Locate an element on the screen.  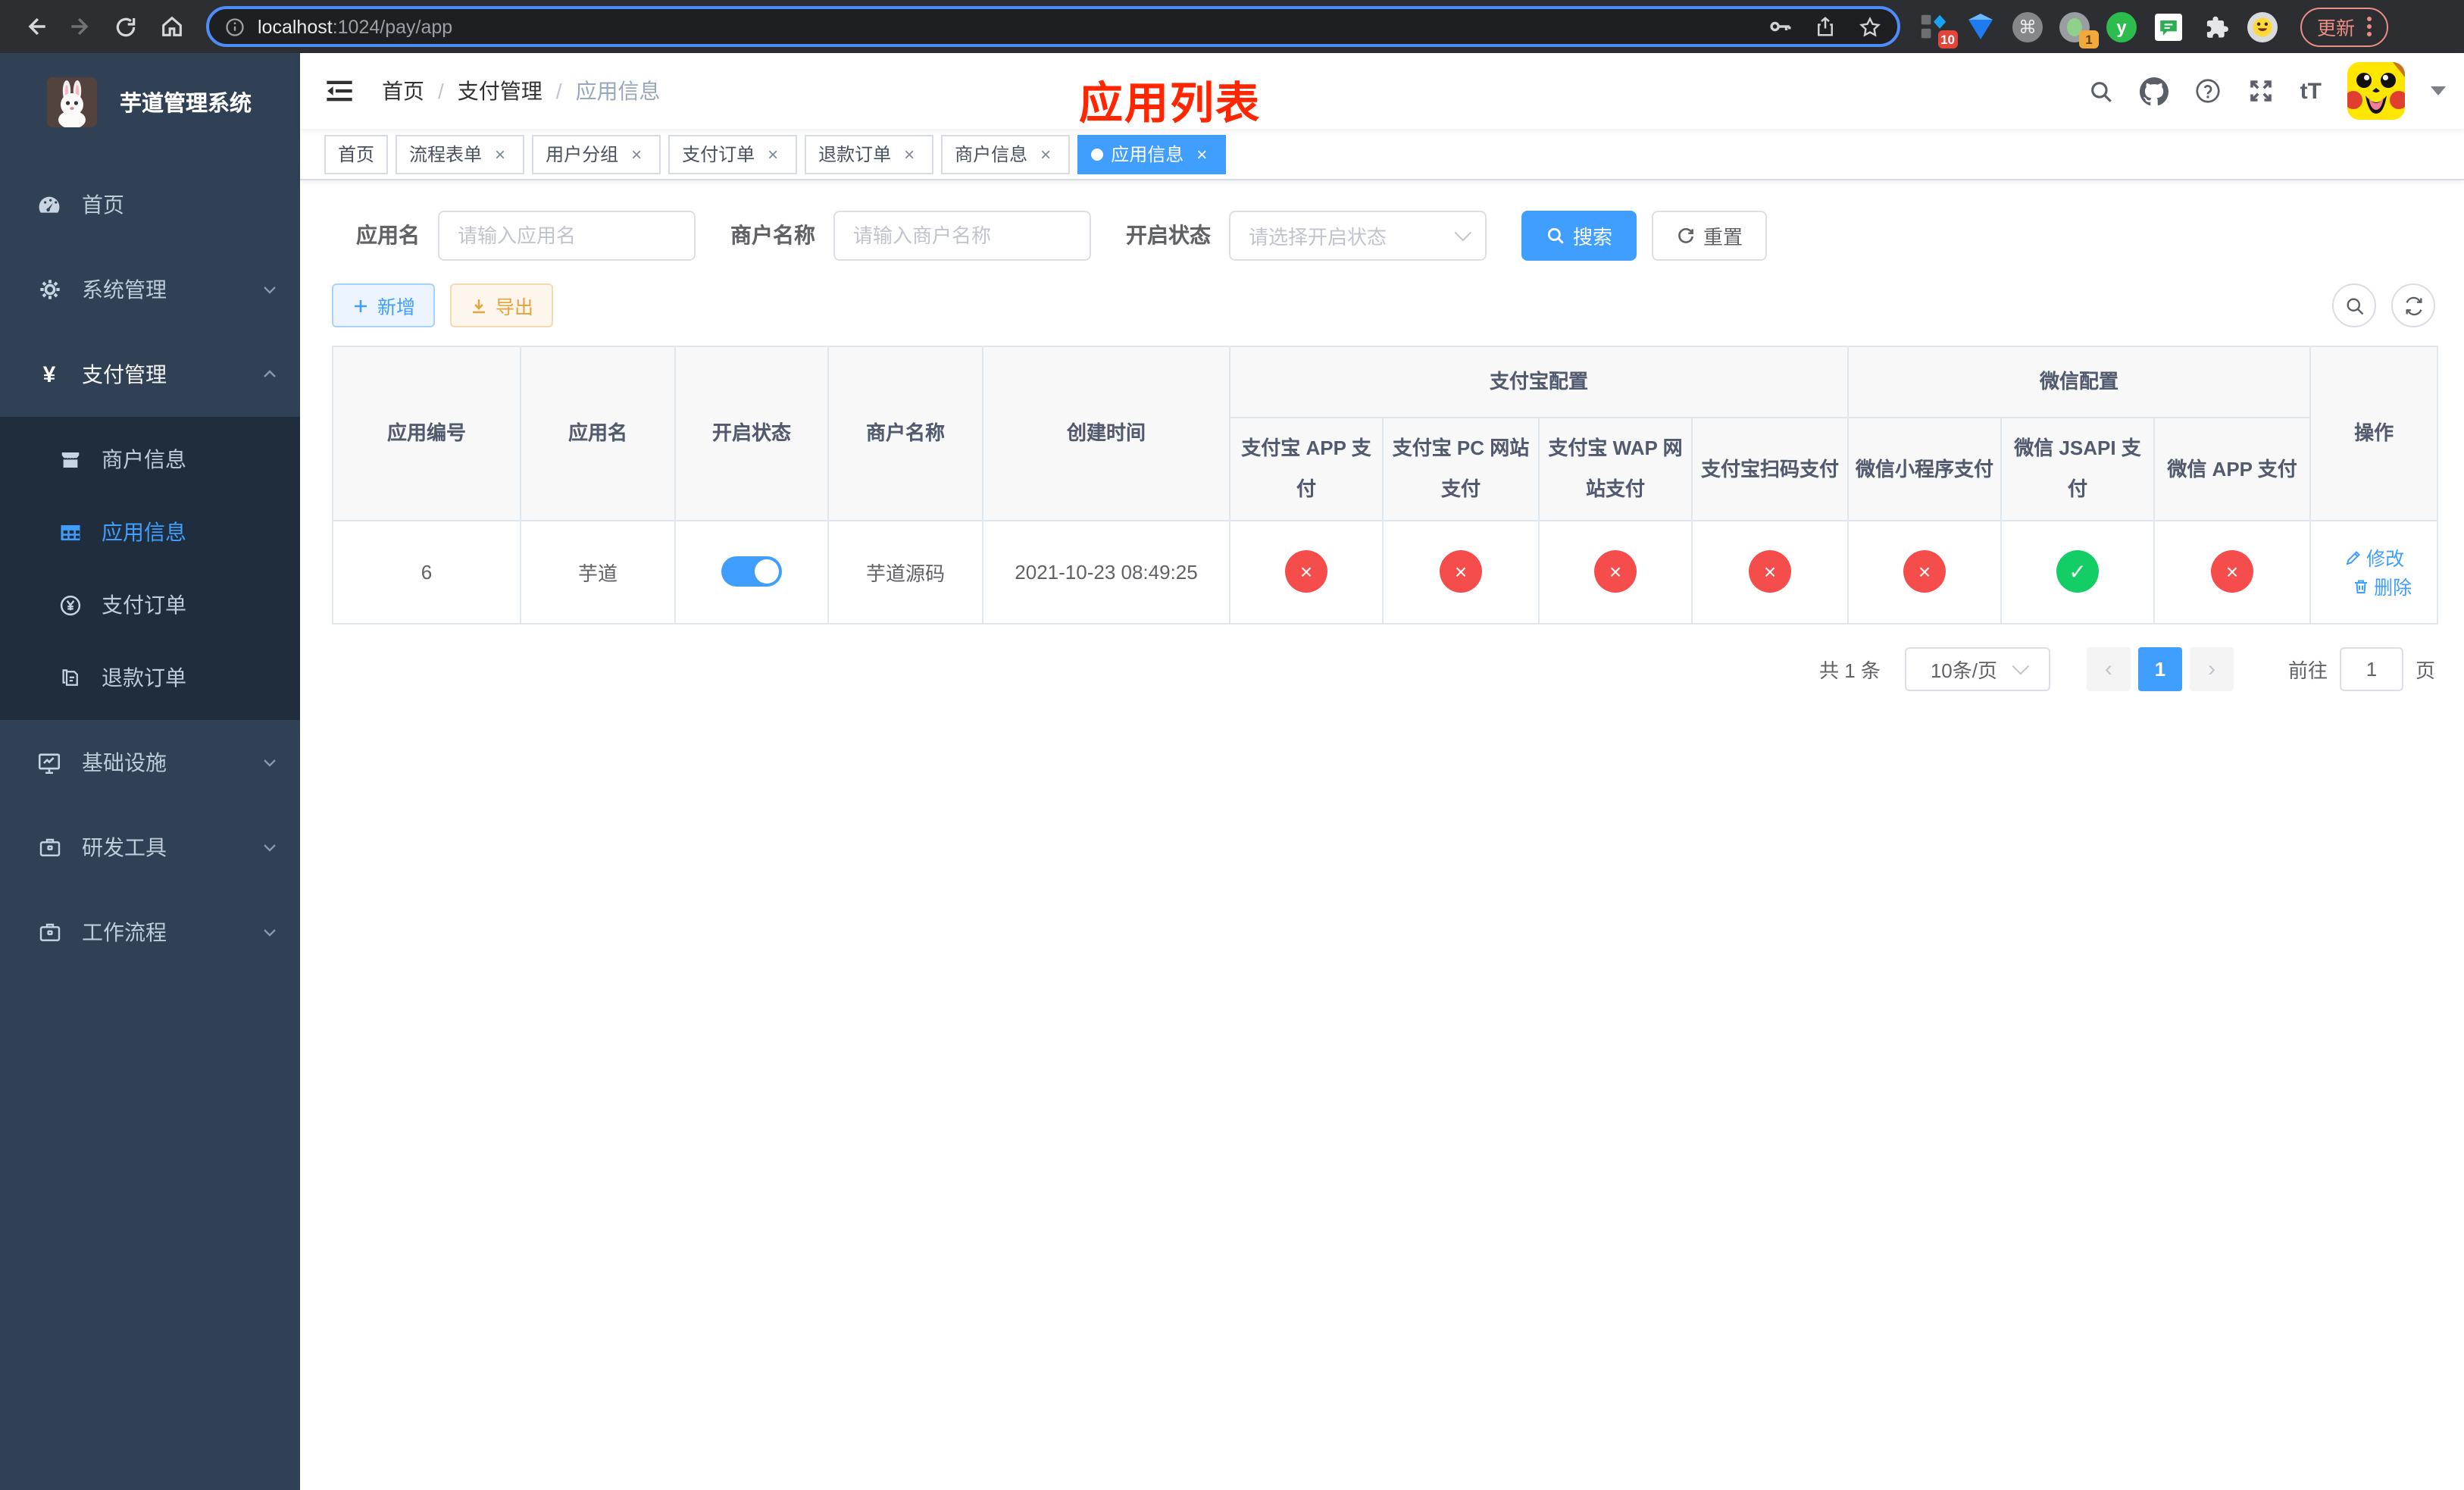
share-icon is located at coordinates (1825, 27).